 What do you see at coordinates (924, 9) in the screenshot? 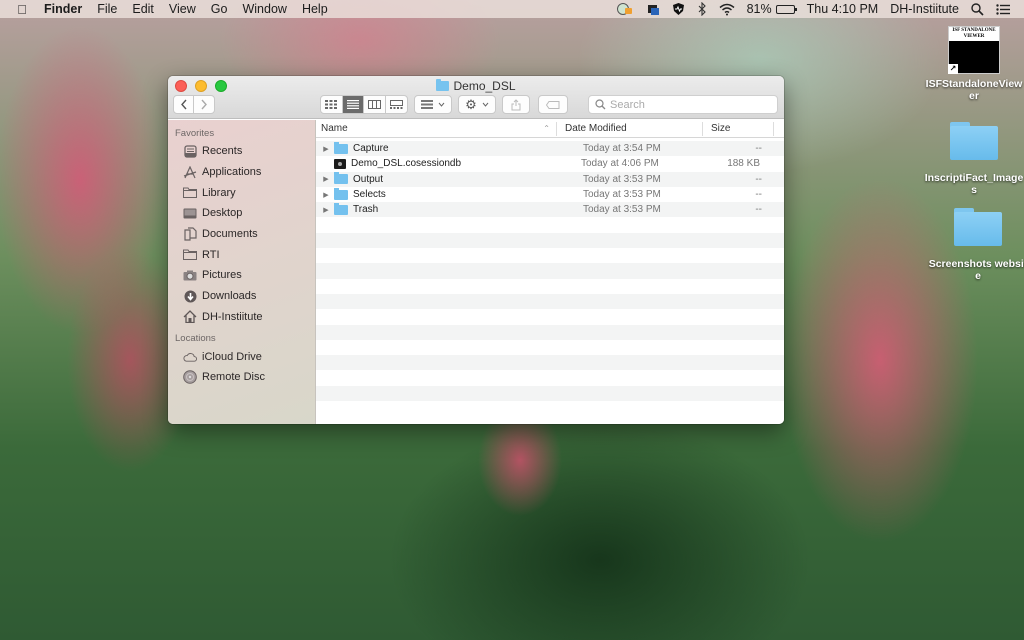
I see `user-menu: DH-Instiitute` at bounding box center [924, 9].